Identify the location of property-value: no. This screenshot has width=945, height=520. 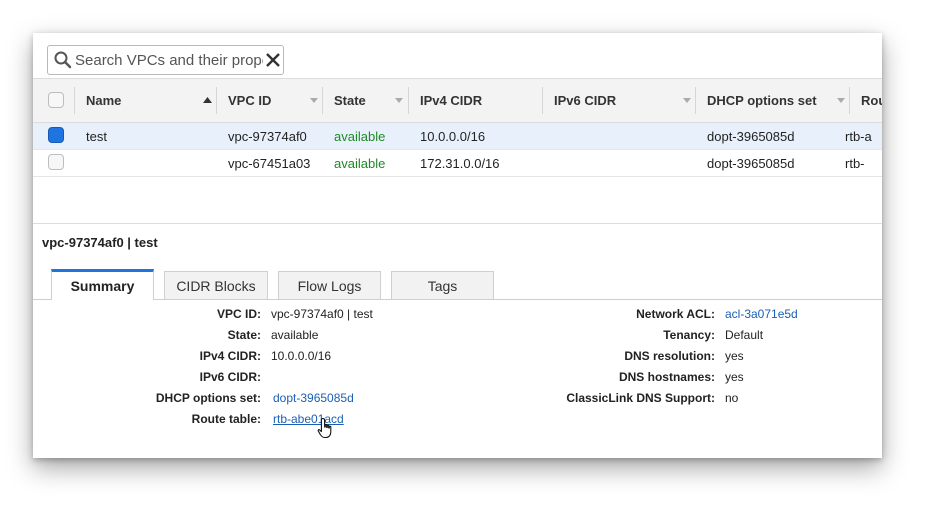
(732, 398).